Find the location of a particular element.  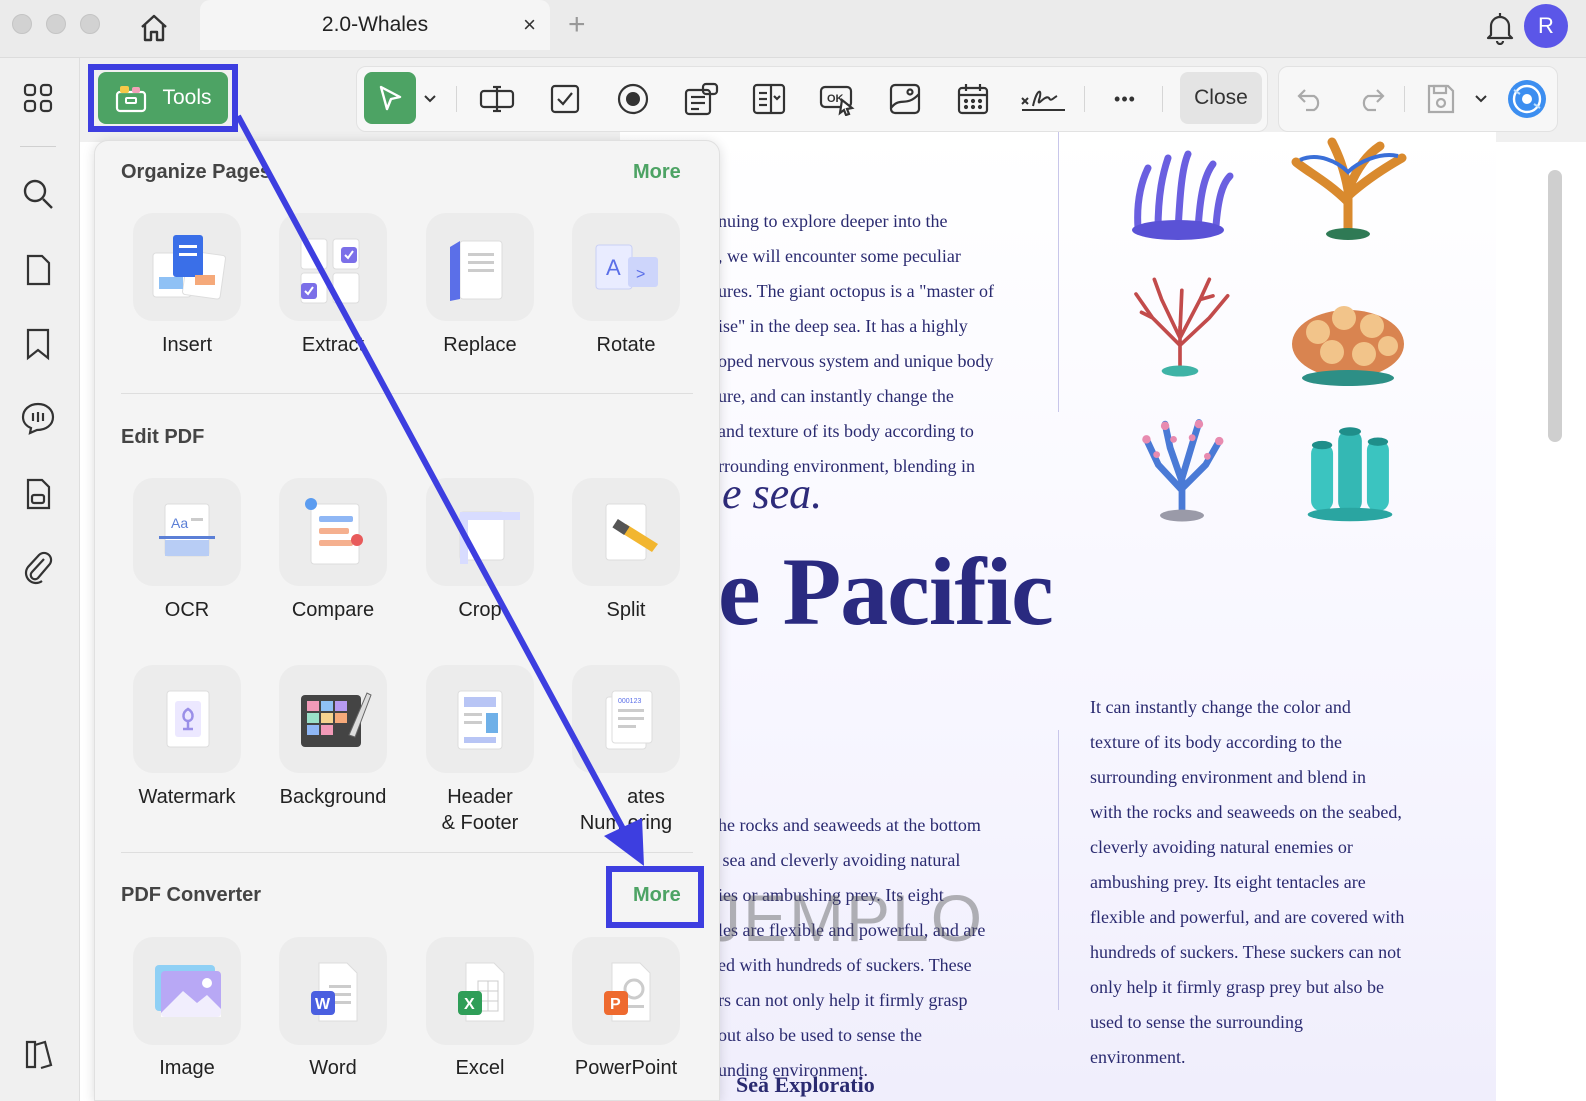

text-field-icon is located at coordinates (497, 99).